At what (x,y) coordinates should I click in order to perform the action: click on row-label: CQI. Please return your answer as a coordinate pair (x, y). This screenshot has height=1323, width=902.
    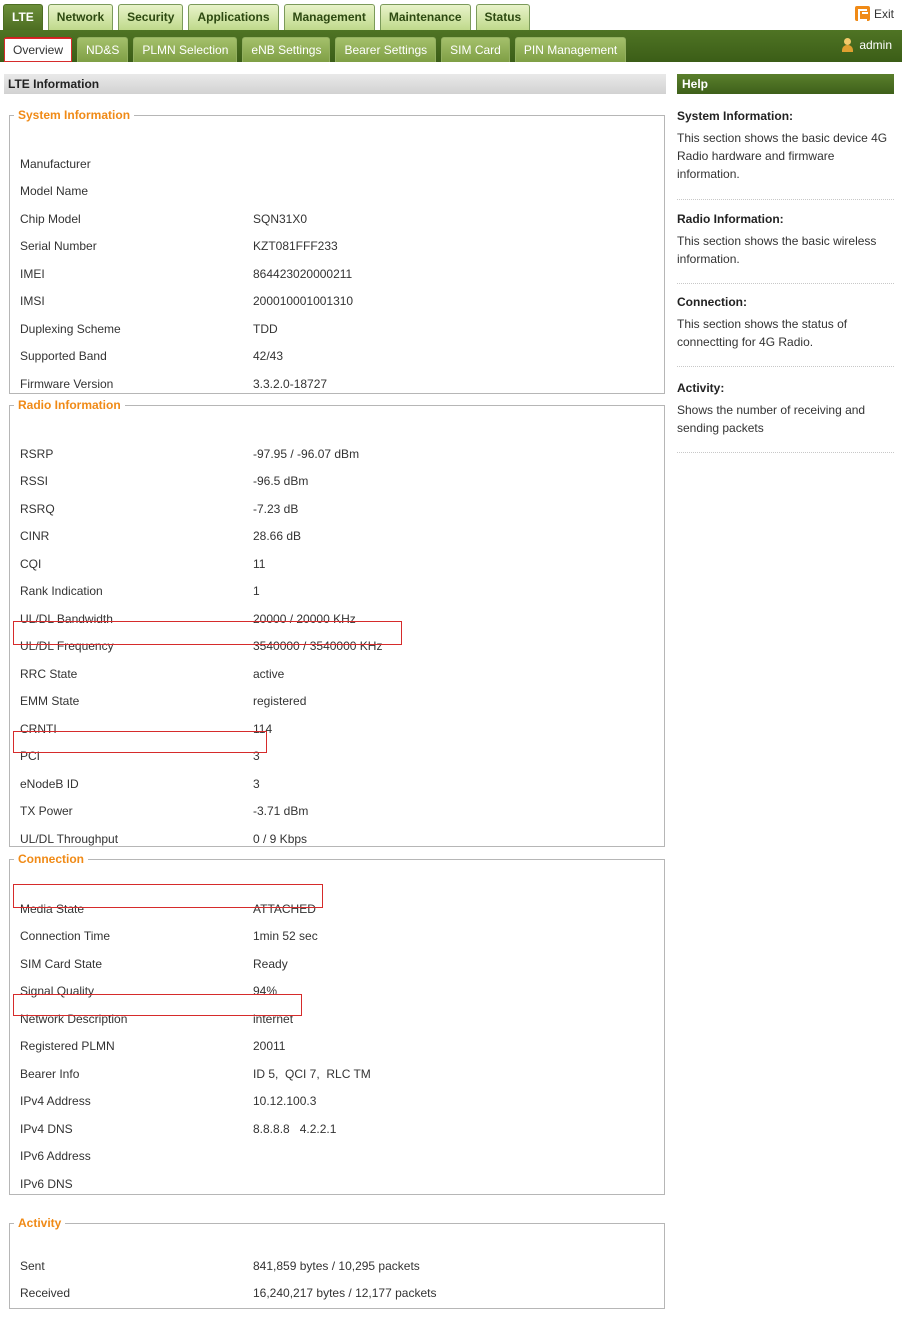
    Looking at the image, I should click on (31, 564).